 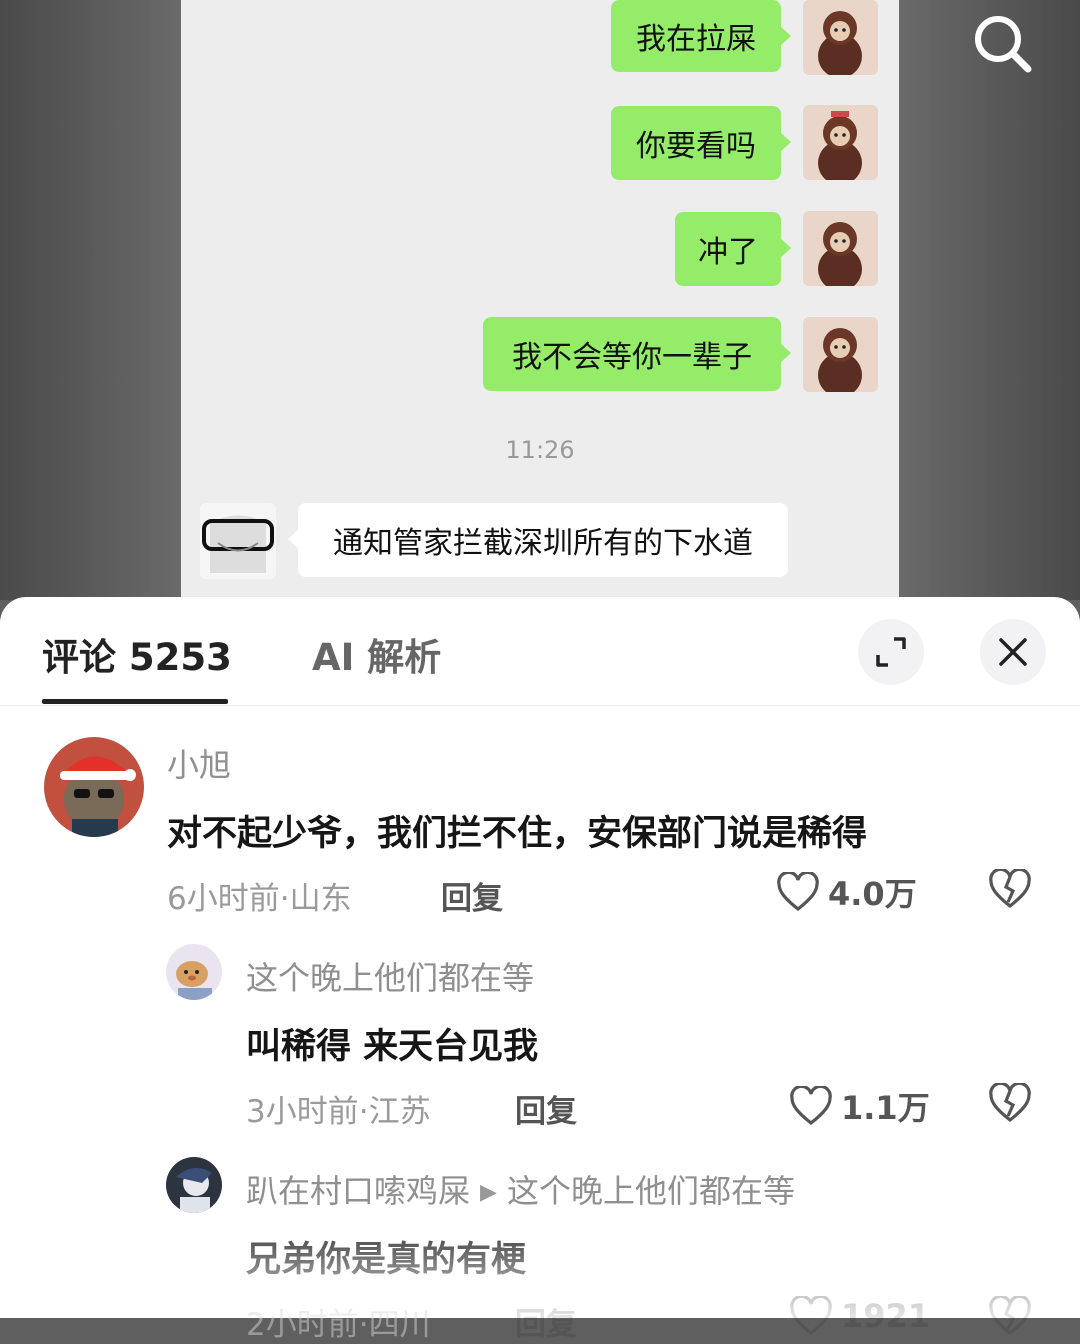 What do you see at coordinates (390, 976) in the screenshot?
I see `reply-author: 这个晚上他们都在等` at bounding box center [390, 976].